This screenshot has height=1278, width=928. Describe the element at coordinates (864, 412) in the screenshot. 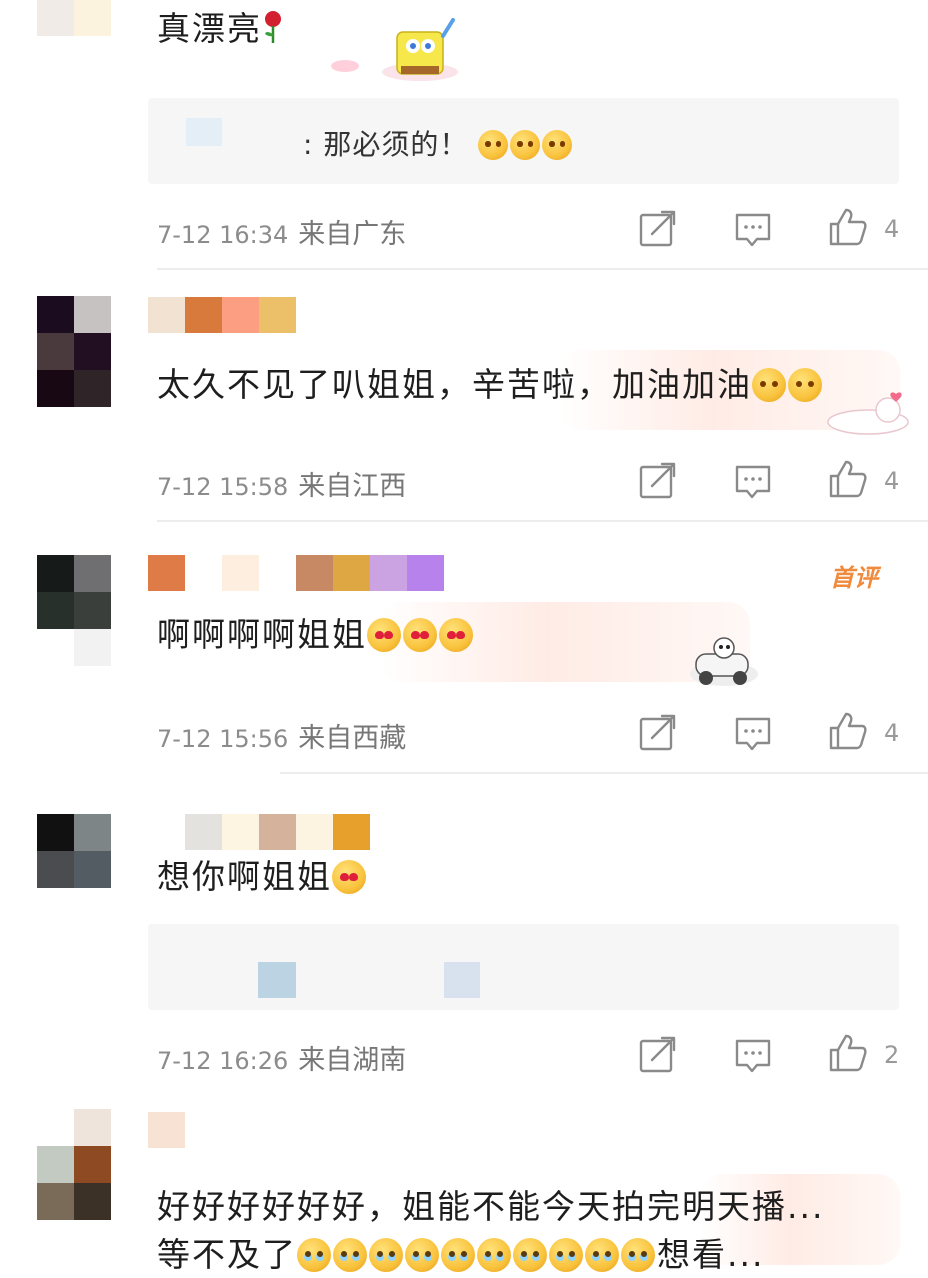

I see `cat-sticker` at that location.